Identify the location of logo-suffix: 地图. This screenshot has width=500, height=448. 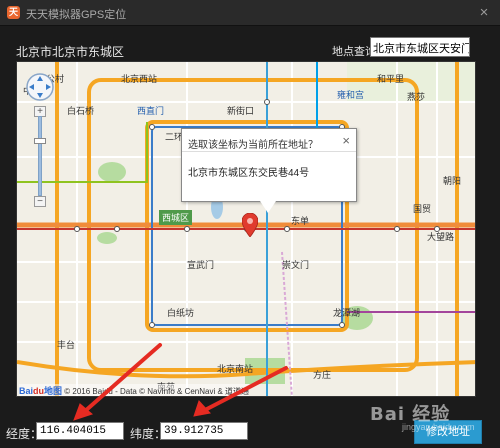
(53, 391).